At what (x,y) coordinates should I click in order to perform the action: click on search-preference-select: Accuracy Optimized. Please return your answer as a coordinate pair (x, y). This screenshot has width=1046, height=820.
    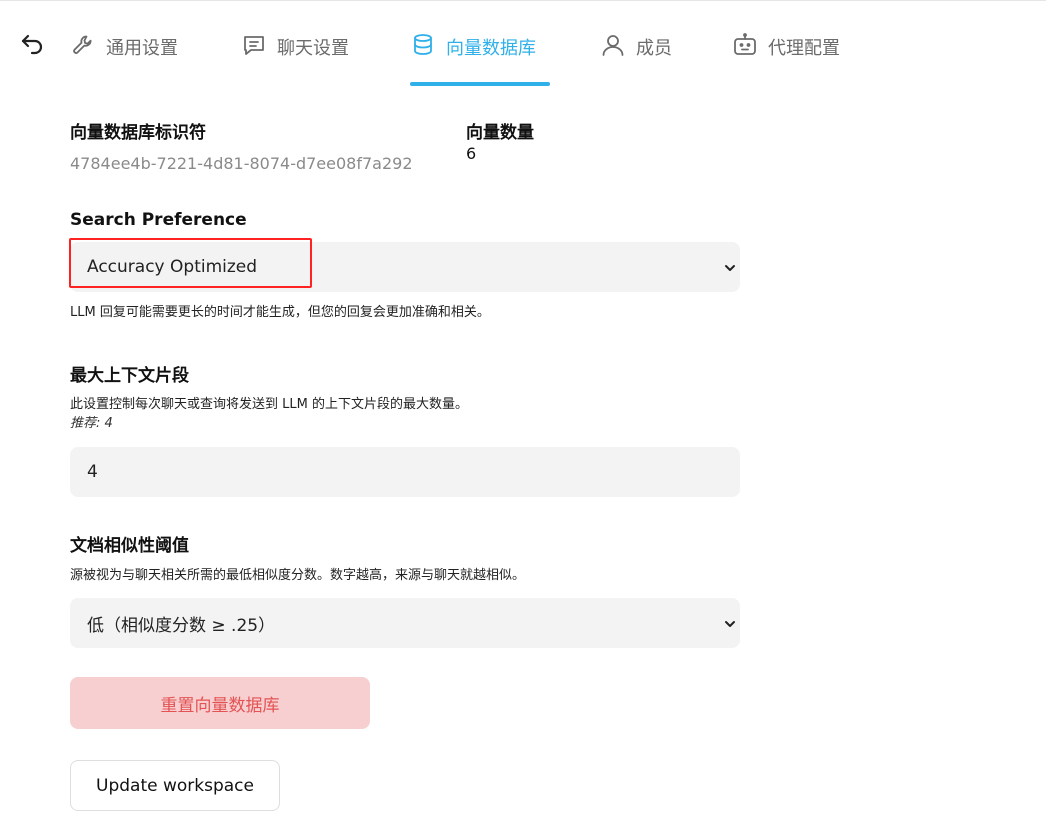
    Looking at the image, I should click on (405, 267).